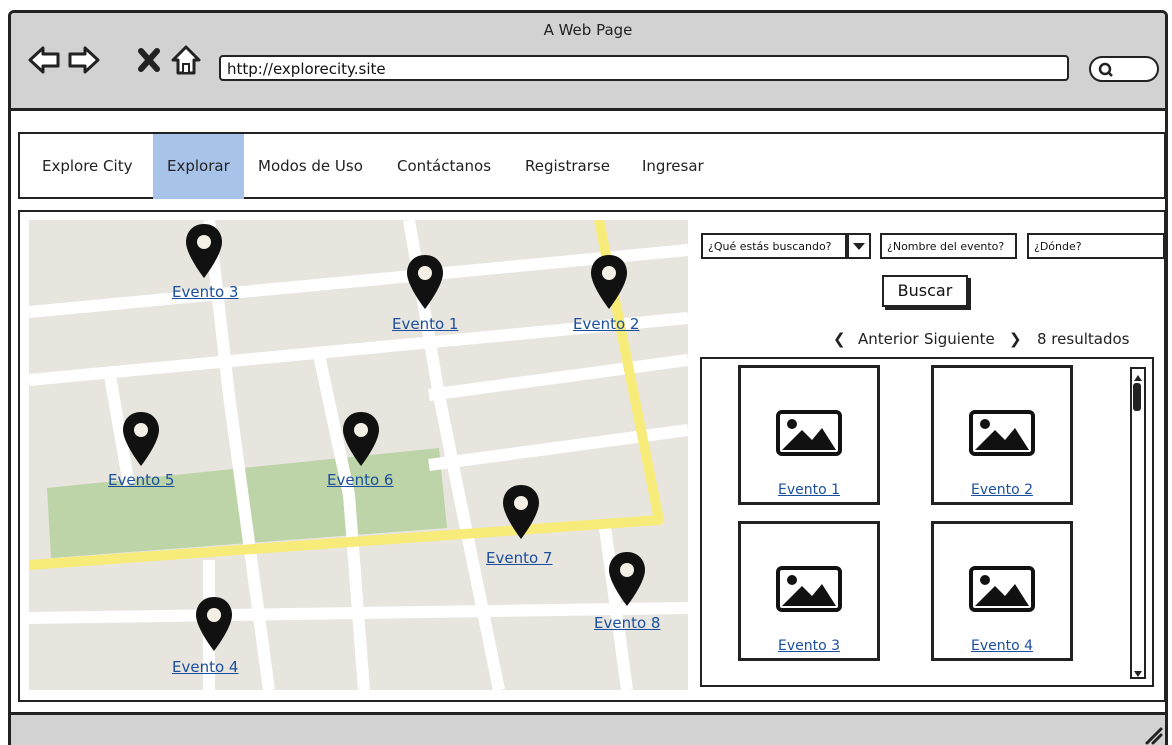 The width and height of the screenshot is (1172, 745). I want to click on result-card-label: Evento 1, so click(809, 490).